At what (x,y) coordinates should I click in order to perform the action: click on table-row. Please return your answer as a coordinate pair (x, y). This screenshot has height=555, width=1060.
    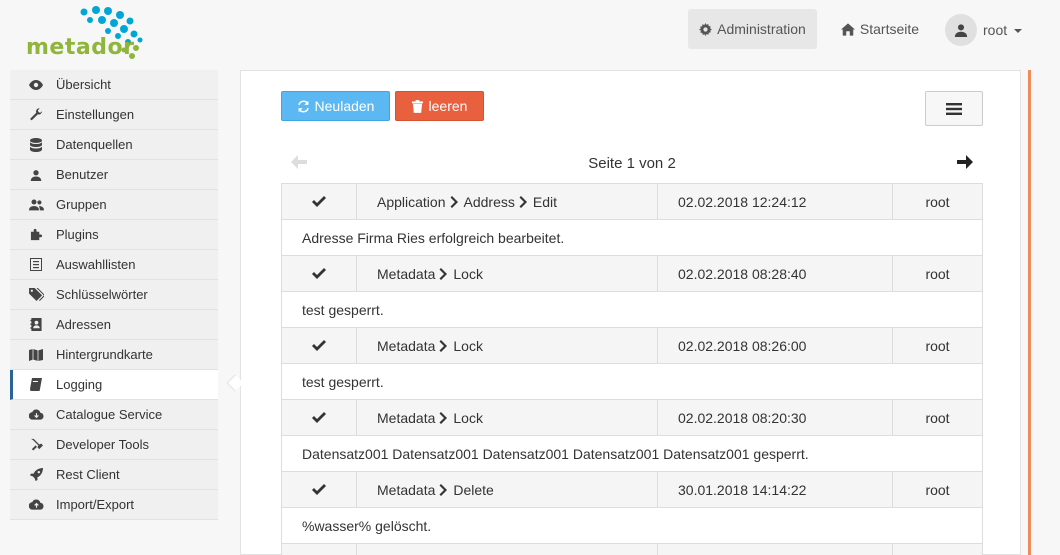
    Looking at the image, I should click on (632, 549).